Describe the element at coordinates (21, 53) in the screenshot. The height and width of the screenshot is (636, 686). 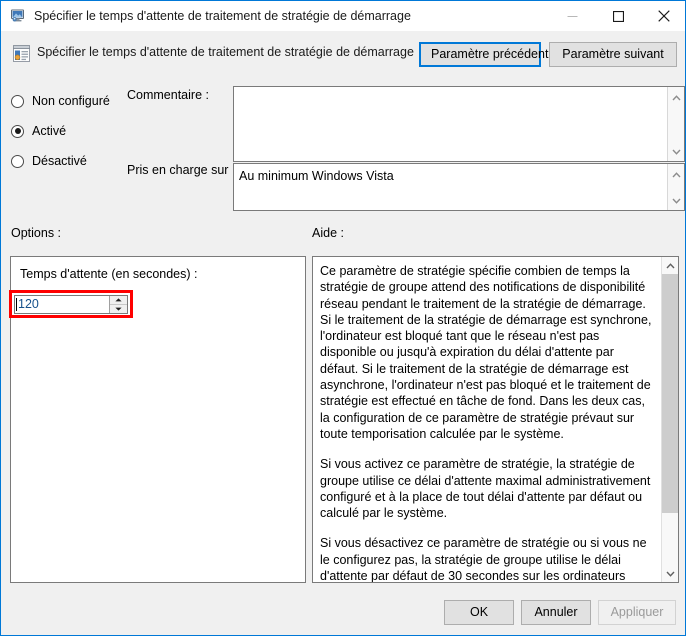
I see `group-policy-setting-icon` at that location.